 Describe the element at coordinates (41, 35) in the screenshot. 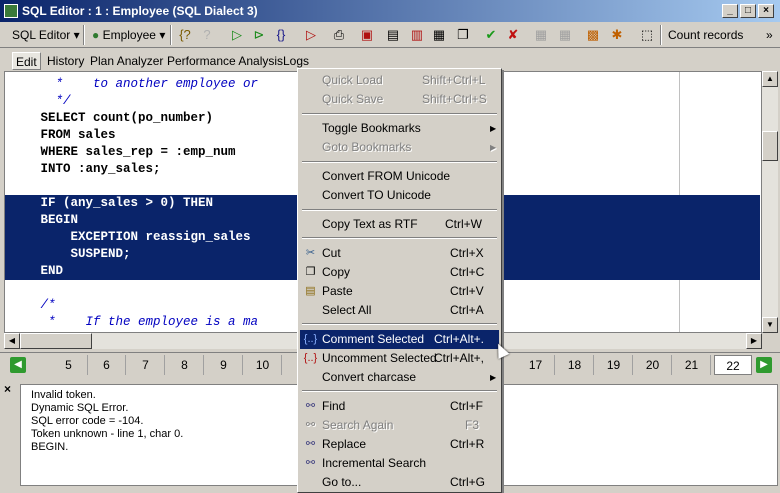

I see `sql-editor-label: SQL Editor` at that location.